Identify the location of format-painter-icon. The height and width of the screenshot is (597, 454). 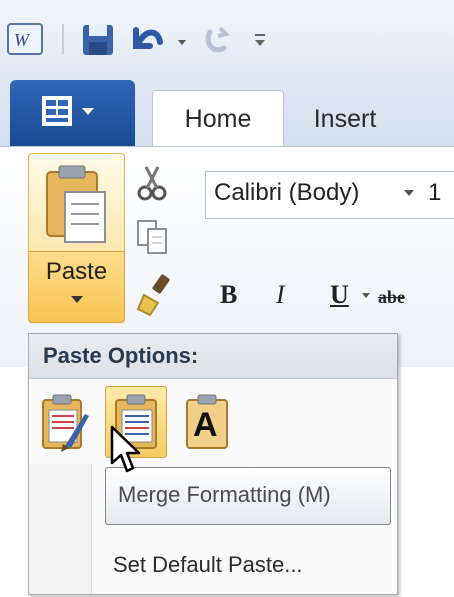
(157, 295).